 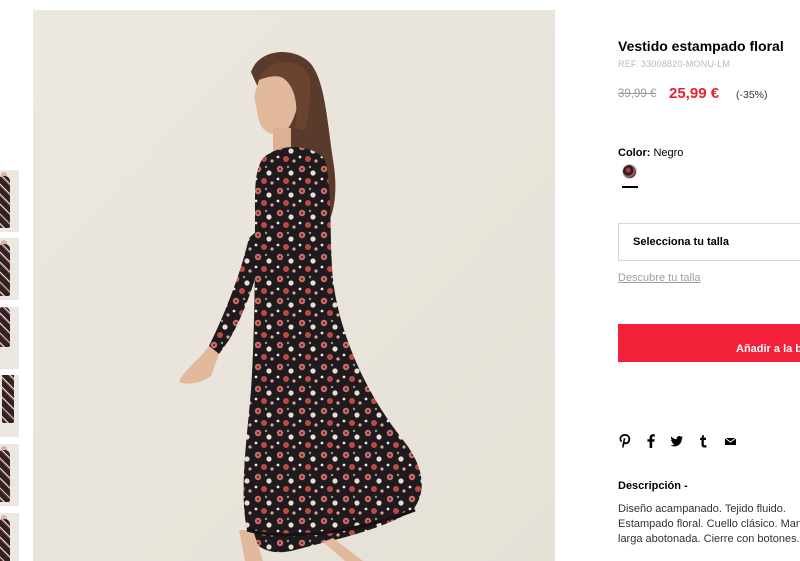 I want to click on size-guide-link: Descubre tu talla, so click(x=659, y=278).